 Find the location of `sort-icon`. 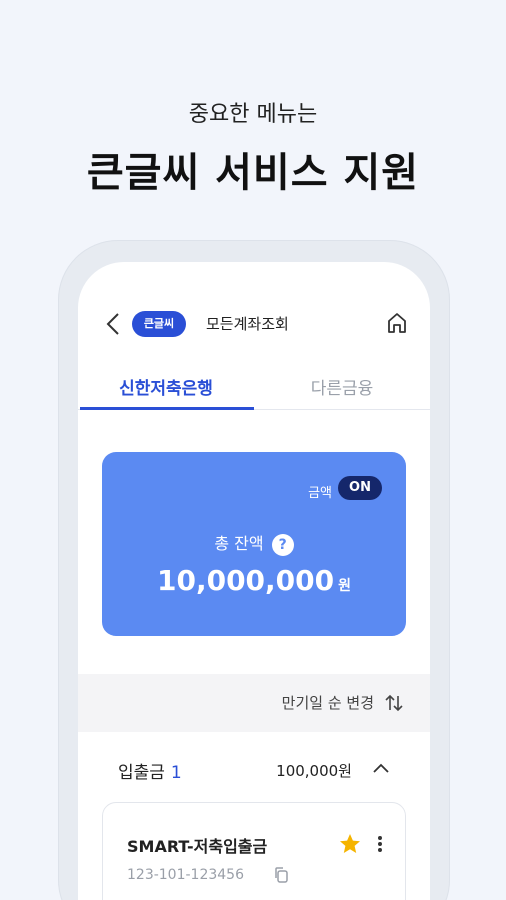

sort-icon is located at coordinates (394, 703).